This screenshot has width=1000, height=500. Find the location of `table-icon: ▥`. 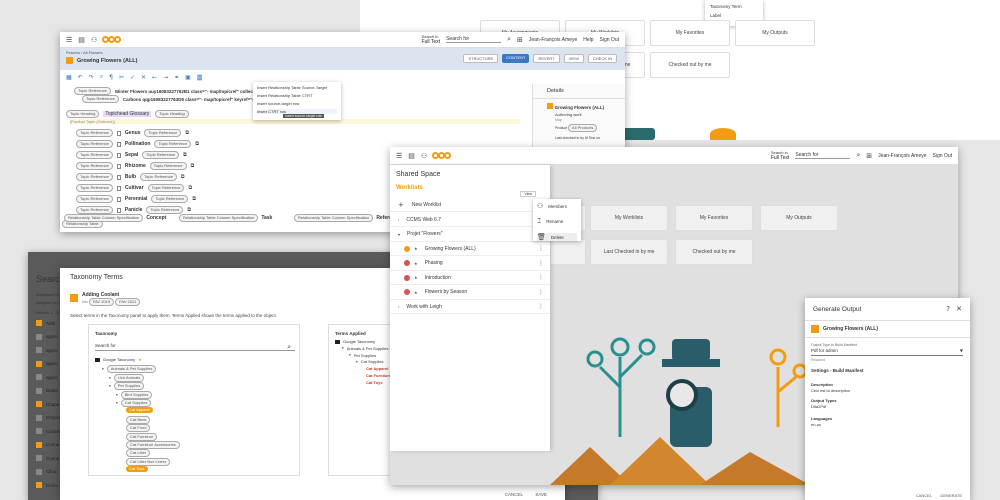

table-icon: ▥ is located at coordinates (199, 77).